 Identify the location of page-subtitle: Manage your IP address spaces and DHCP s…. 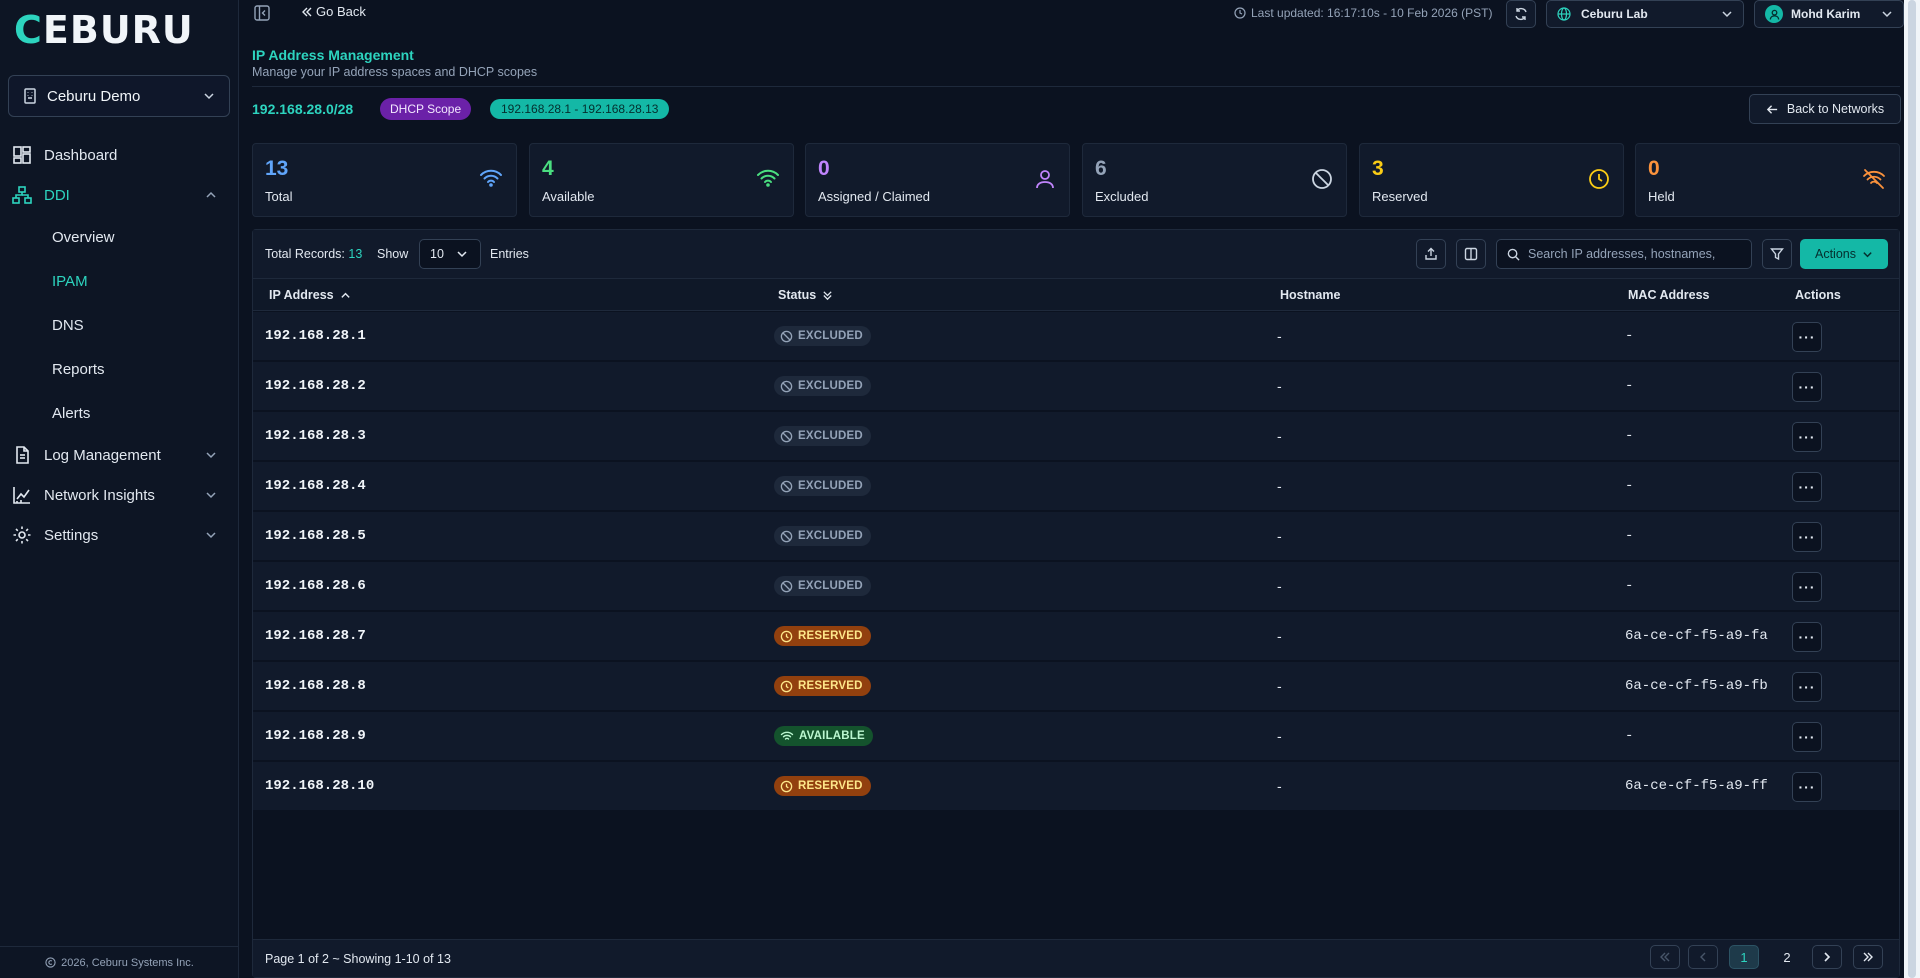
(395, 72).